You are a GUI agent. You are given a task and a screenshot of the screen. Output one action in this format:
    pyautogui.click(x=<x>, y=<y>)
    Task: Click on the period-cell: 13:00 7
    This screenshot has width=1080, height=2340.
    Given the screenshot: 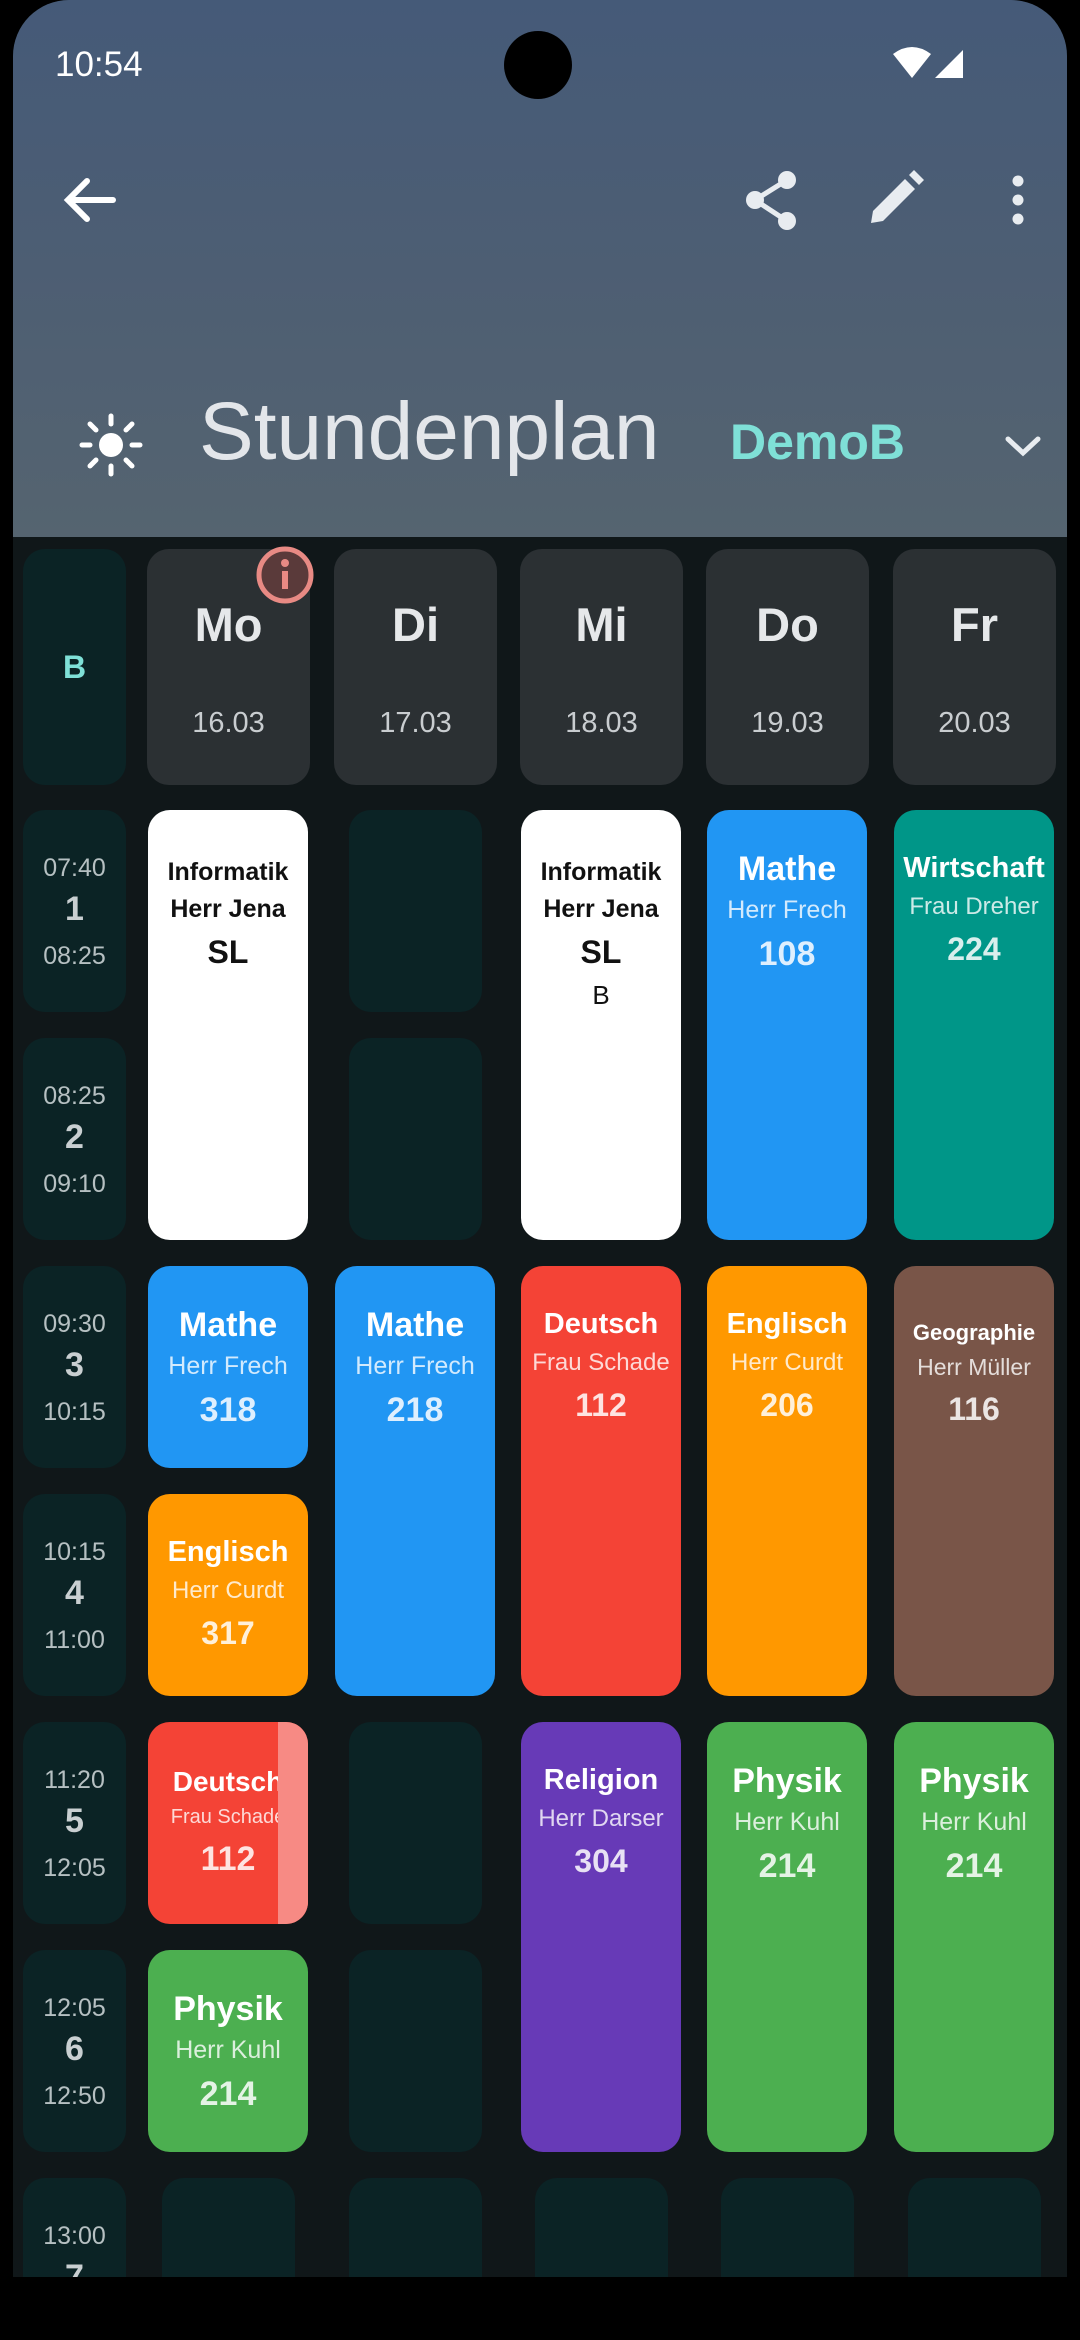 What is the action you would take?
    pyautogui.click(x=74, y=2227)
    